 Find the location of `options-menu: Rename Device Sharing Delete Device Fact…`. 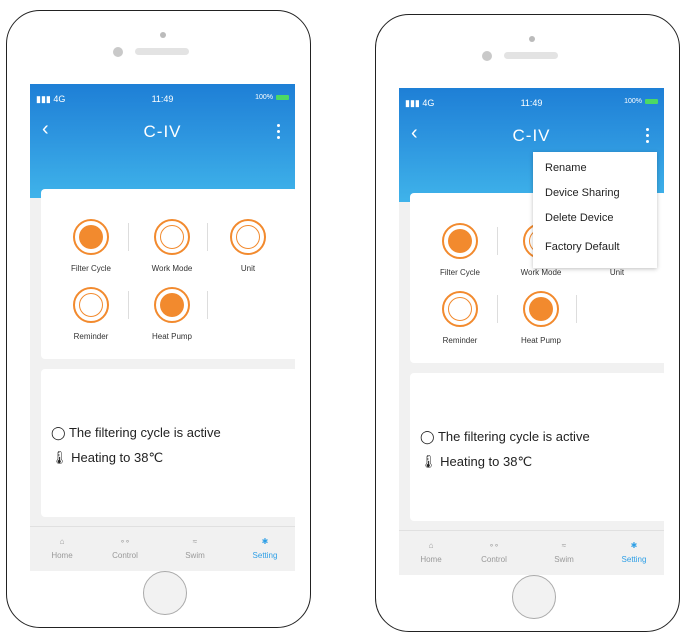

options-menu: Rename Device Sharing Delete Device Fact… is located at coordinates (595, 210).